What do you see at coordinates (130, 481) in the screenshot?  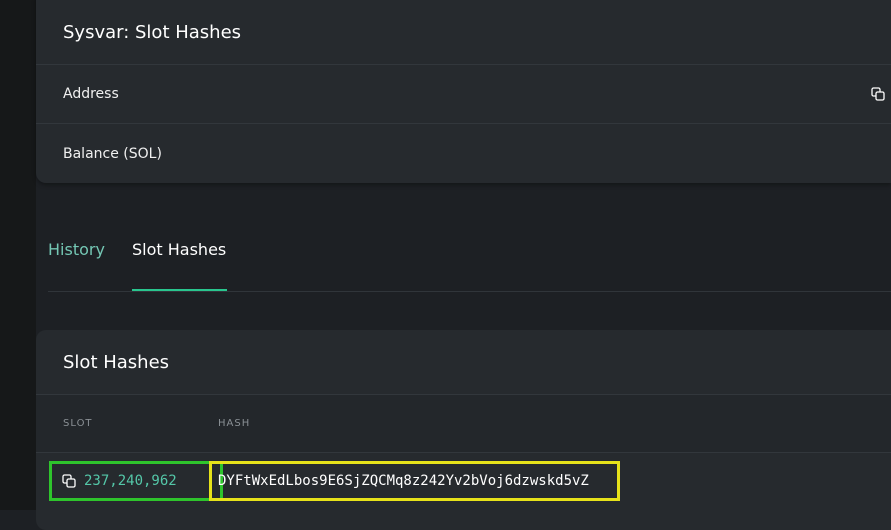 I see `slot-value: 237,240,962` at bounding box center [130, 481].